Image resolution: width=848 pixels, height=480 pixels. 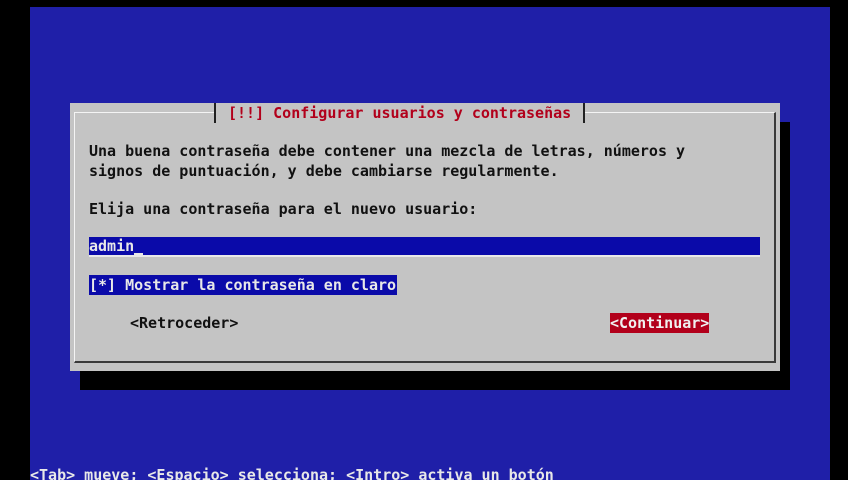 I want to click on text-cursor, so click(x=139, y=254).